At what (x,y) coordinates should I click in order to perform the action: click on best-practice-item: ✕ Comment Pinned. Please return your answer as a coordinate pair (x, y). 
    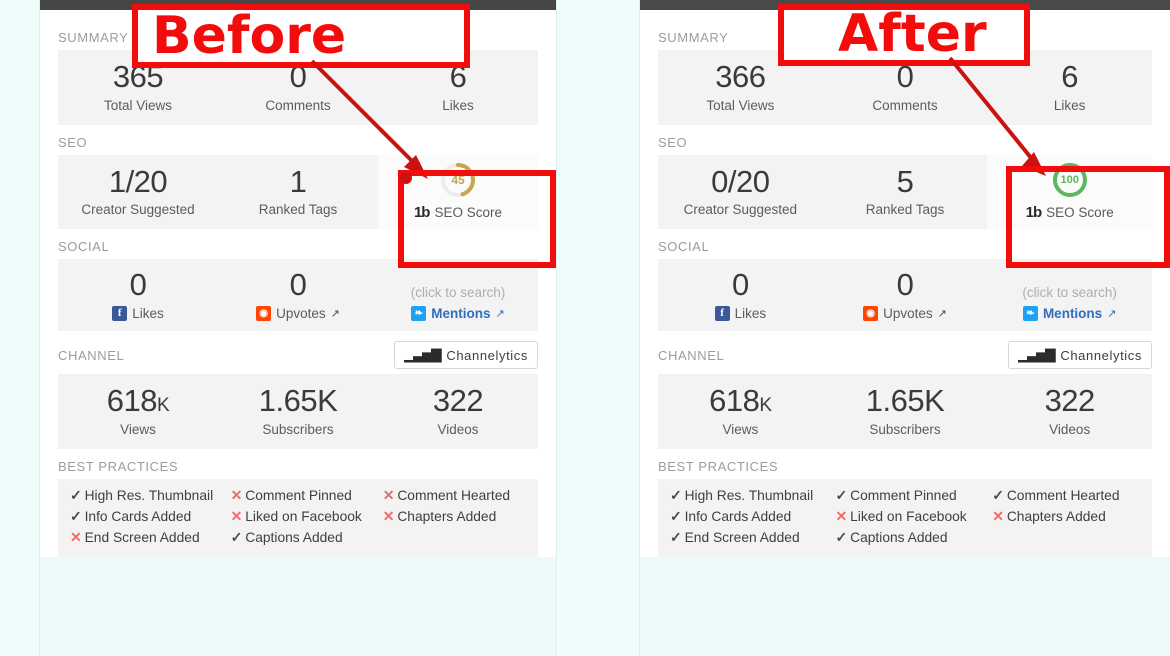
    Looking at the image, I should click on (304, 496).